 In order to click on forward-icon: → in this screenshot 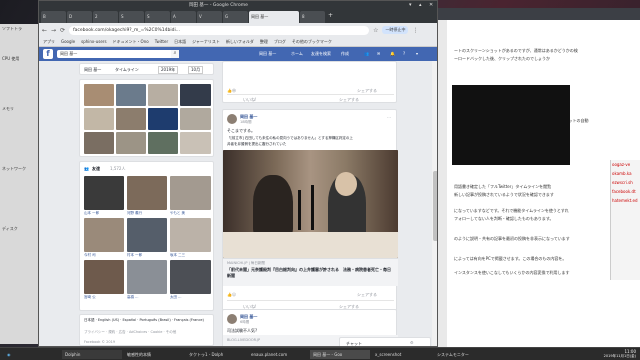, I will do `click(53, 30)`.